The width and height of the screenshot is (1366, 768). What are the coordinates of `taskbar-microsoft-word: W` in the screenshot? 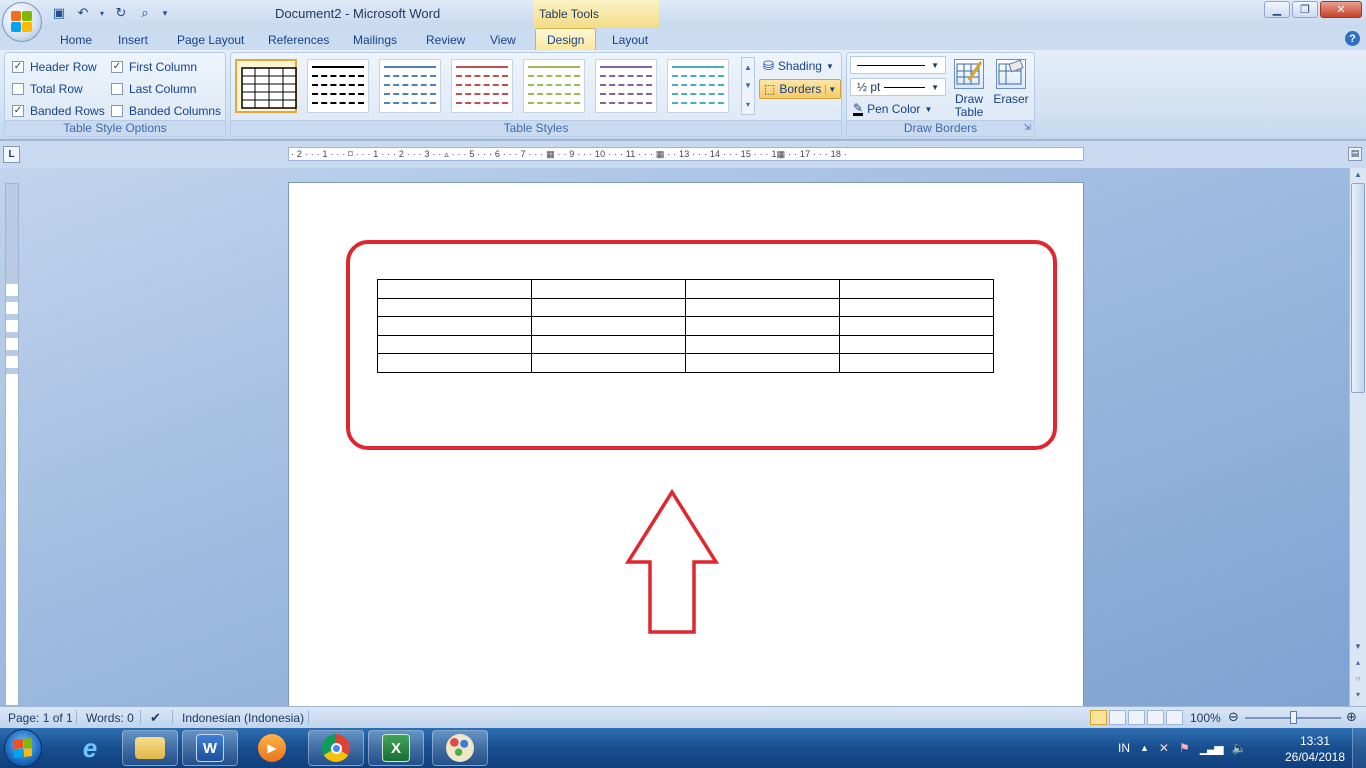 It's located at (210, 748).